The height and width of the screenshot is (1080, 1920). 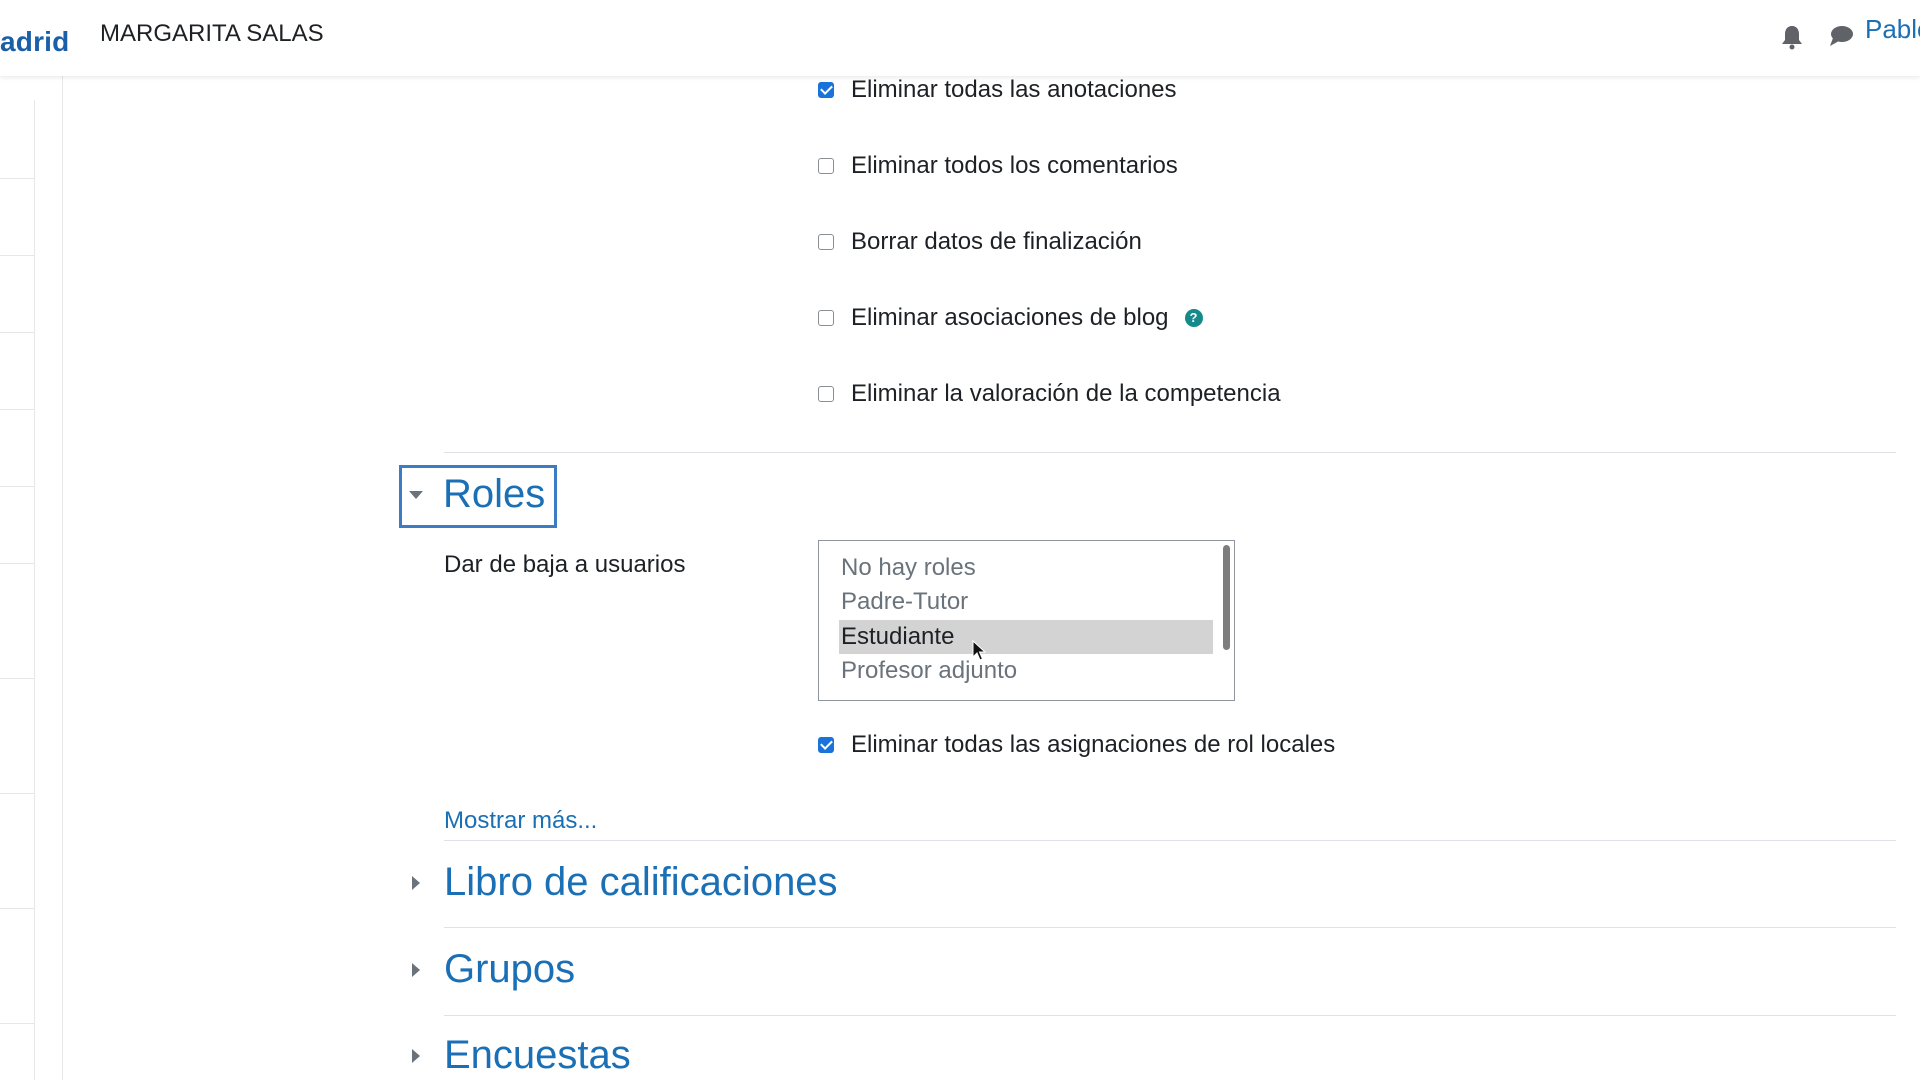 I want to click on help-icon: ?, so click(x=1193, y=318).